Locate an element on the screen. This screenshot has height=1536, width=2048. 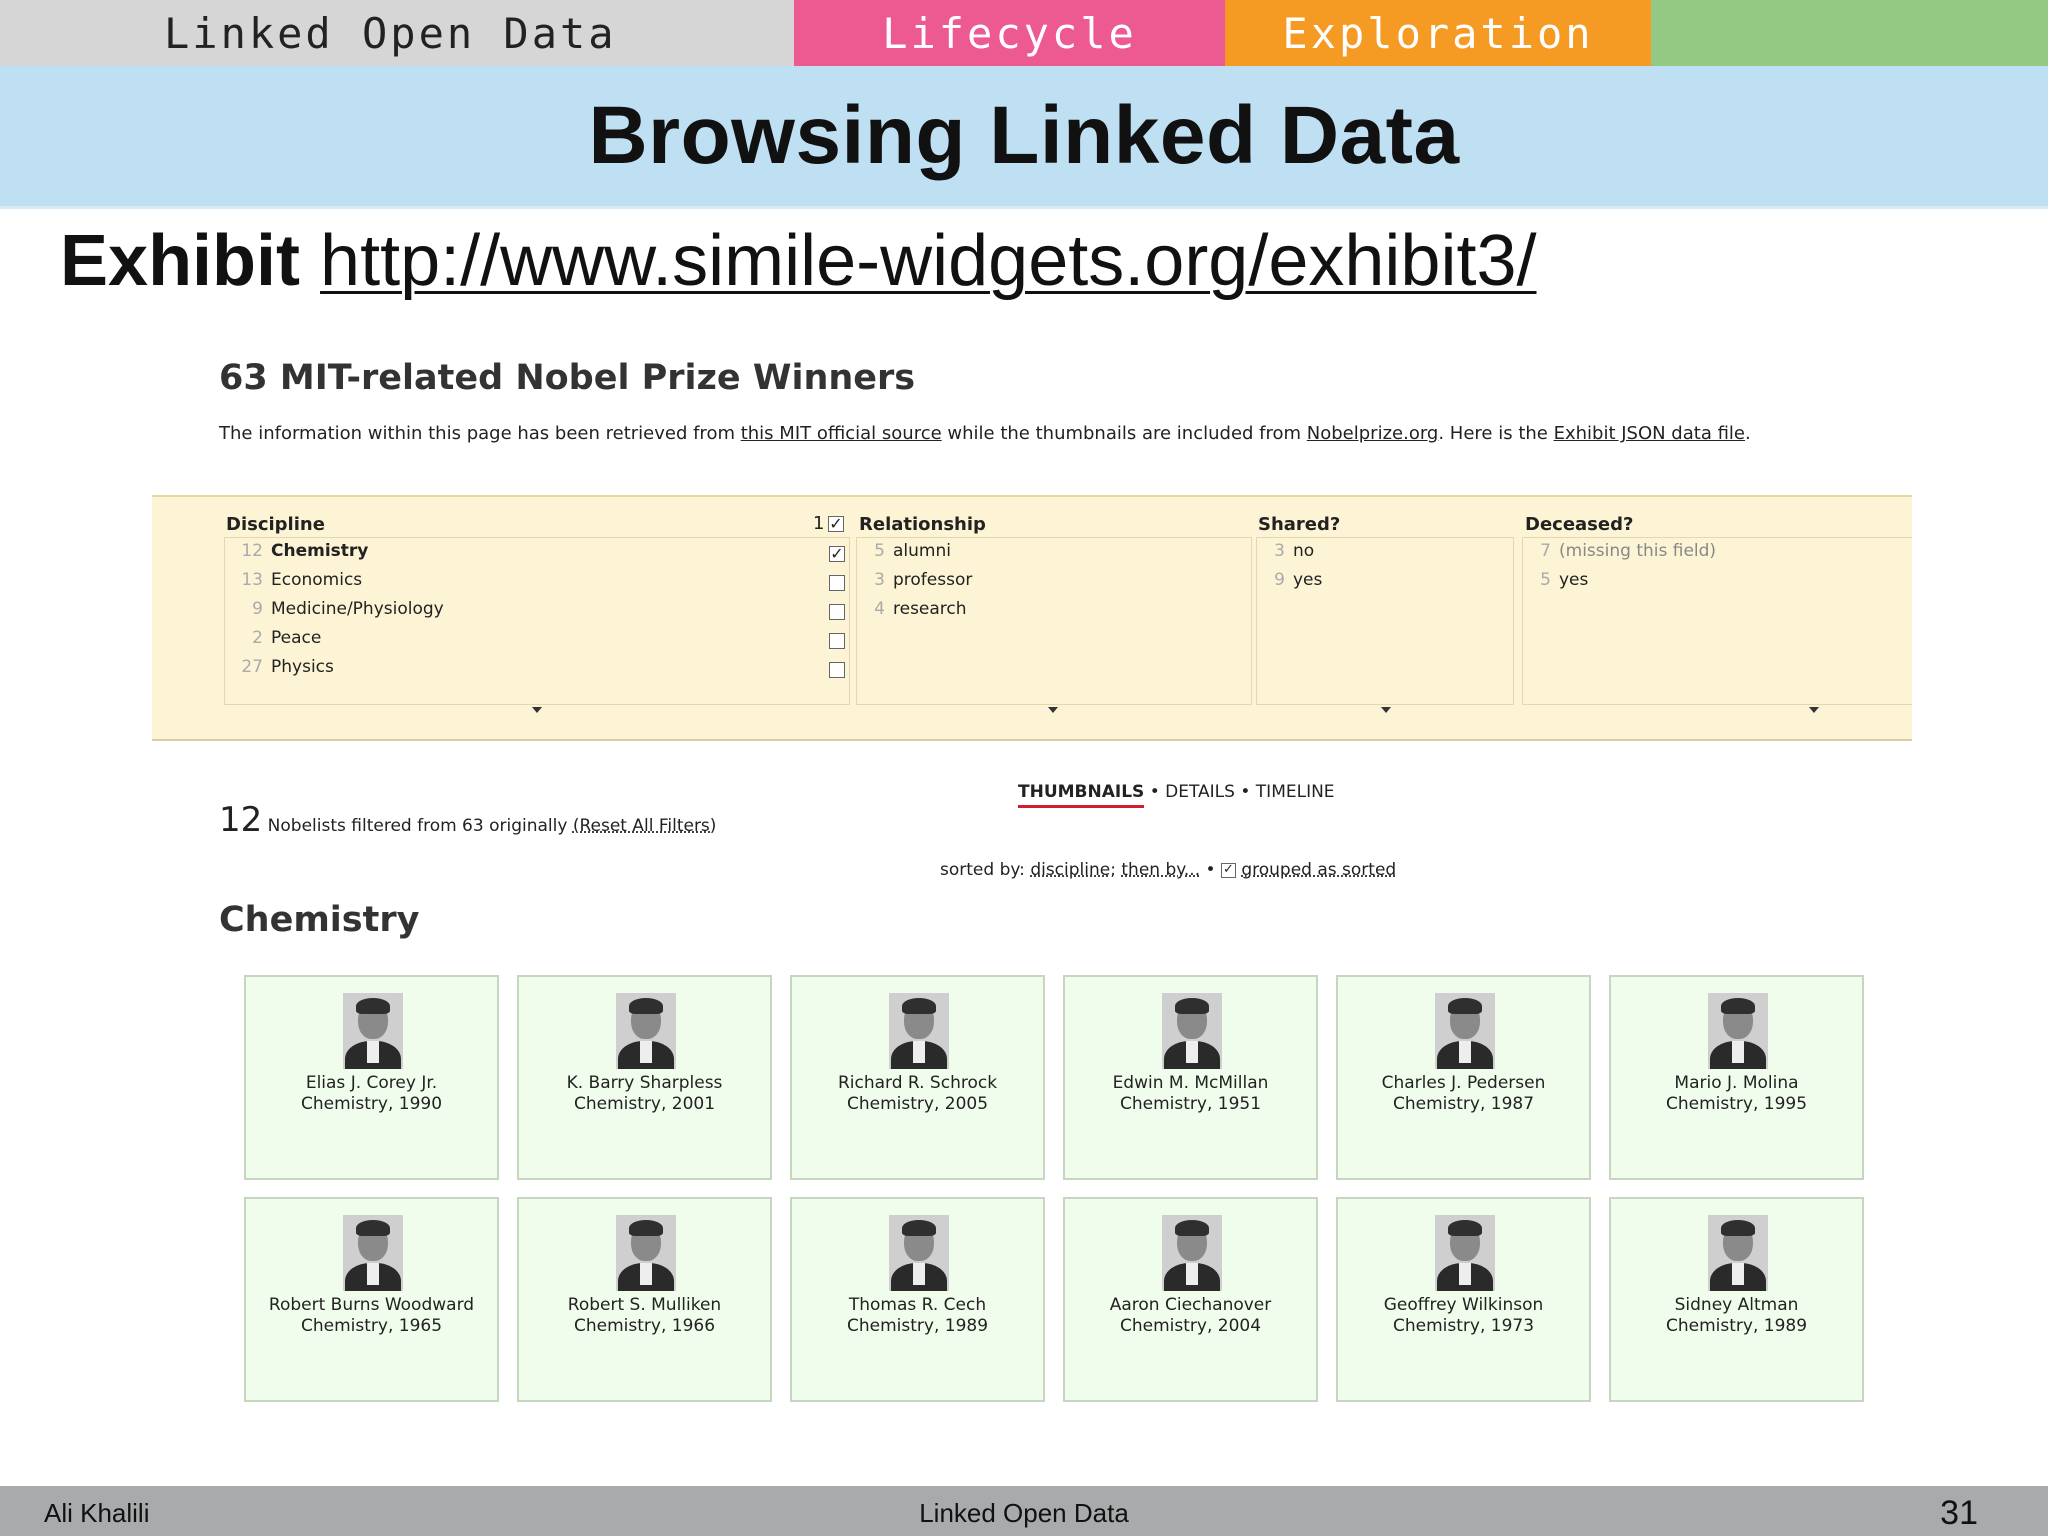
mit-source-link: this MIT official source is located at coordinates (841, 433).